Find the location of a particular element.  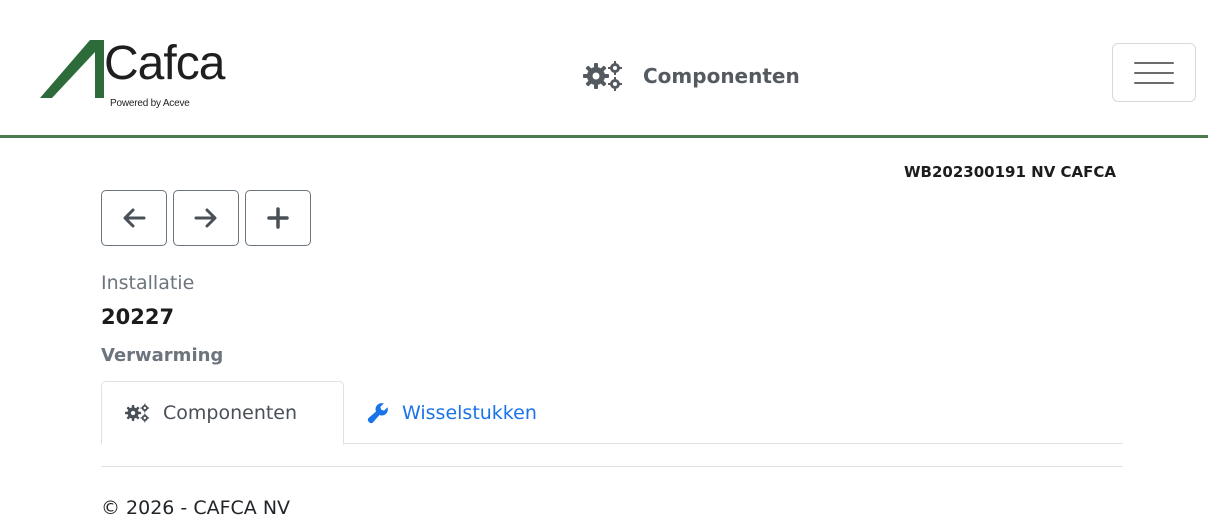

menu-toggle-button is located at coordinates (1154, 72).